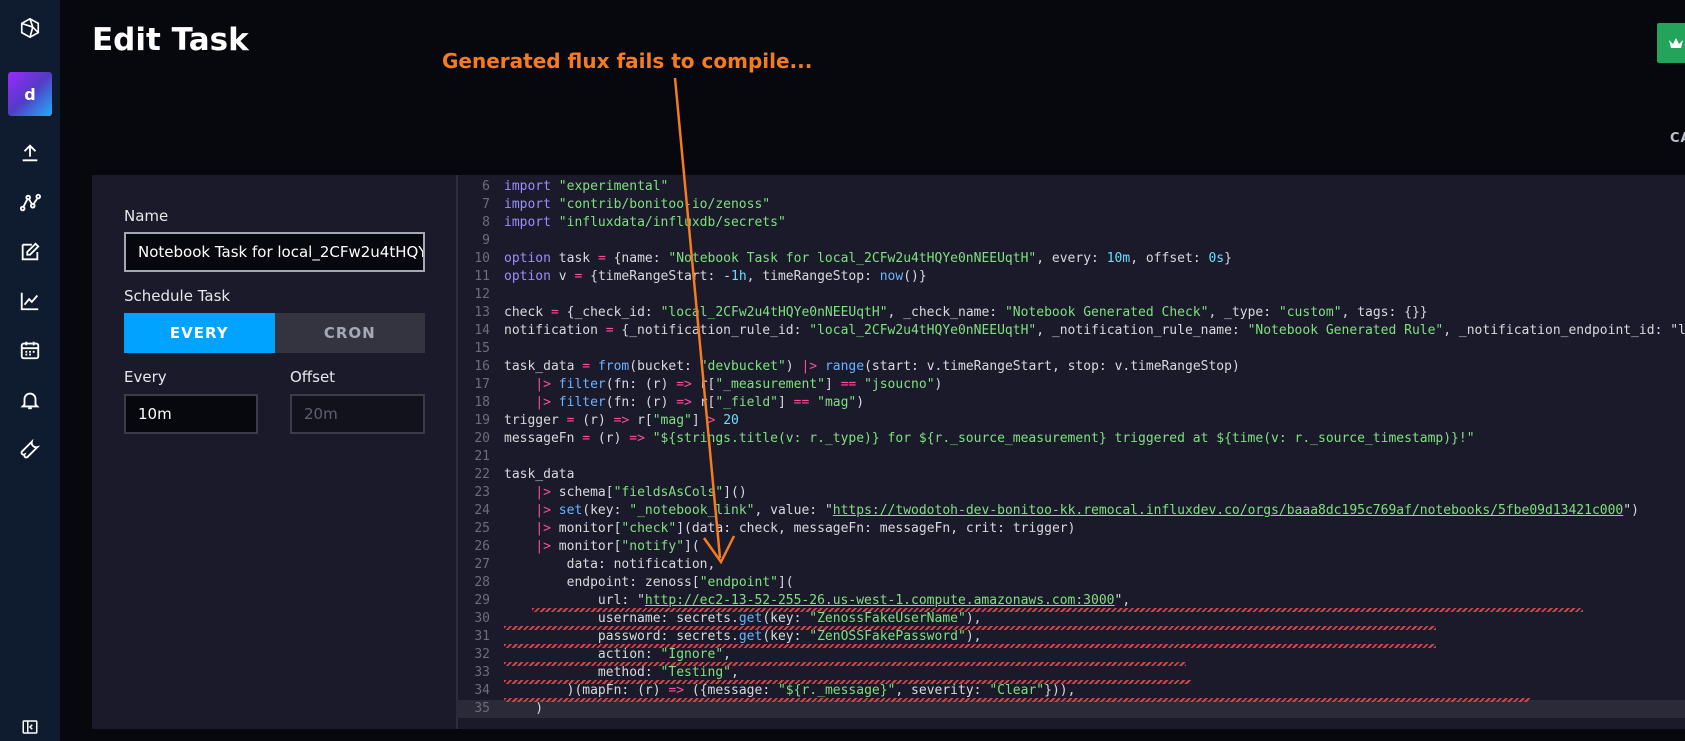 The width and height of the screenshot is (1685, 741). Describe the element at coordinates (482, 348) in the screenshot. I see `line-number: 15` at that location.